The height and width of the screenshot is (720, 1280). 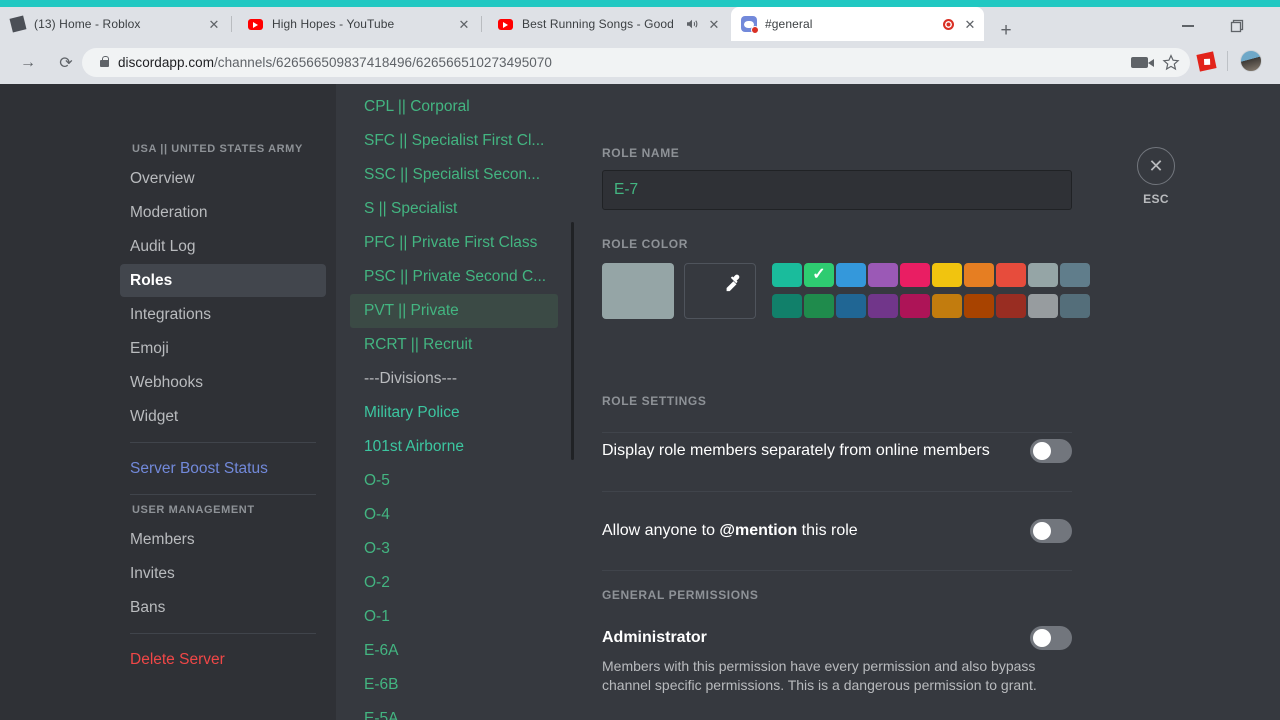 I want to click on check-icon: ✓, so click(x=819, y=274).